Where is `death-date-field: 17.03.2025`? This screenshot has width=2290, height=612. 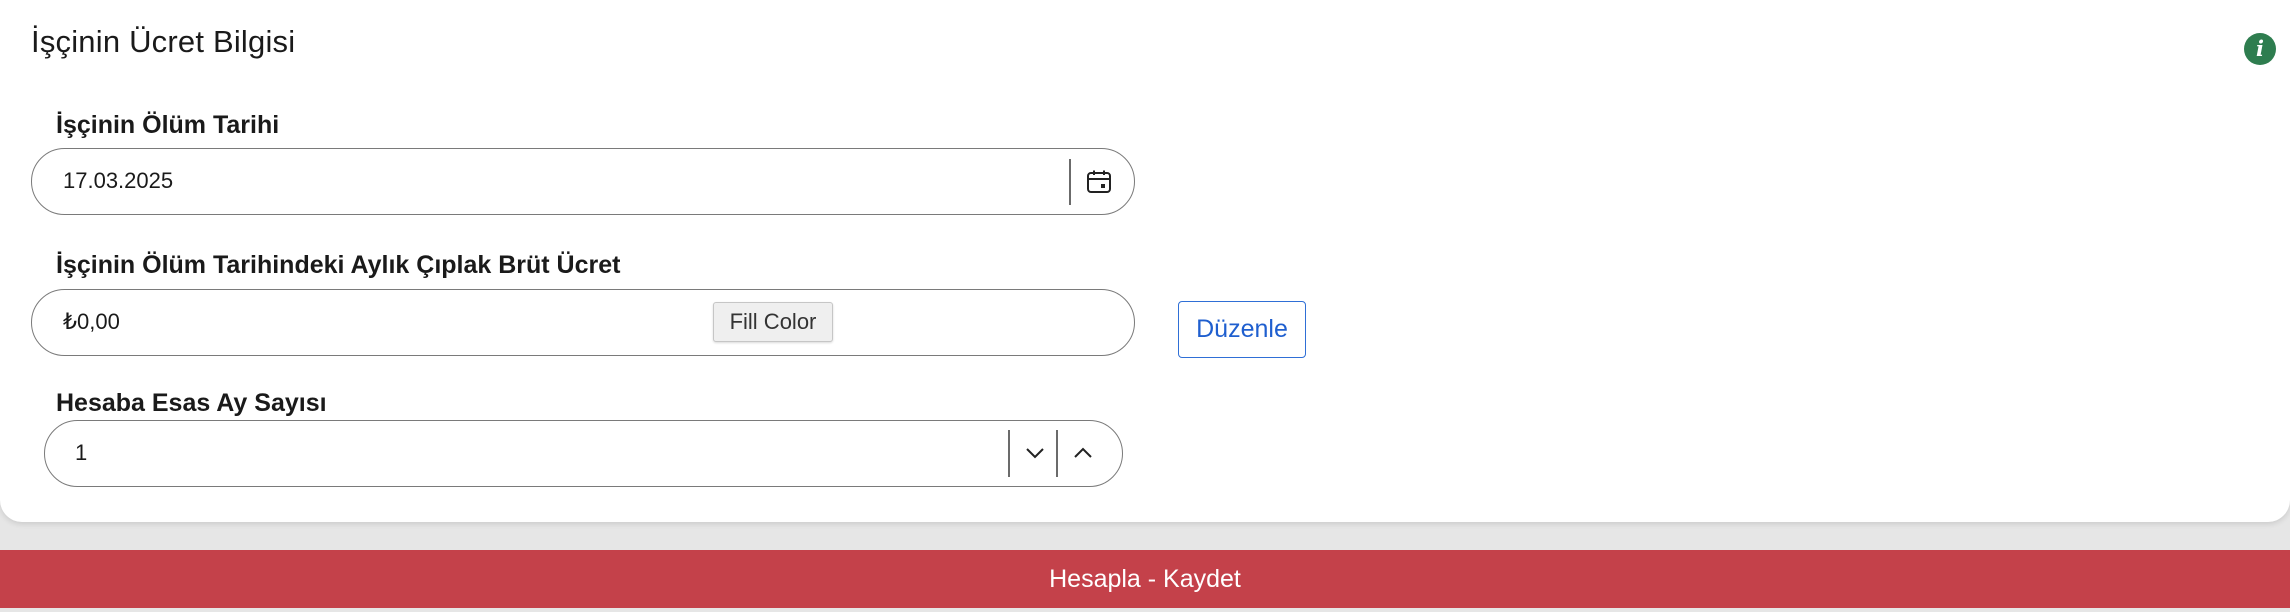
death-date-field: 17.03.2025 is located at coordinates (583, 181).